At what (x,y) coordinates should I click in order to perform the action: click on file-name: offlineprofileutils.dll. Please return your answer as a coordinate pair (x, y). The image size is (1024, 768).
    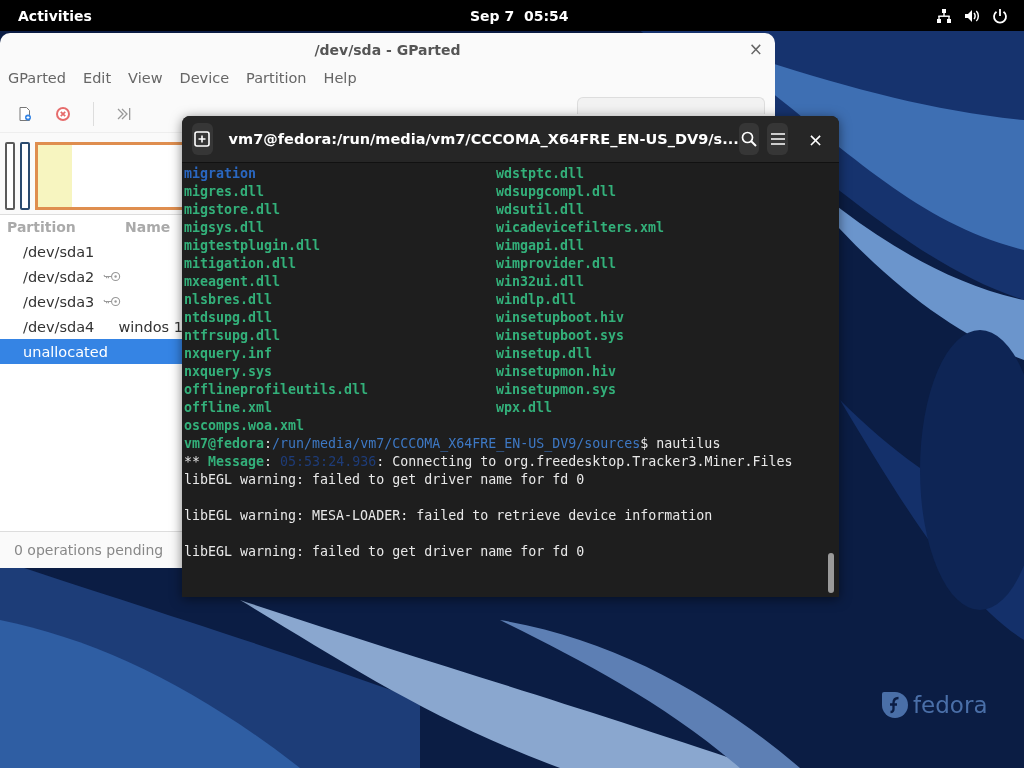
    Looking at the image, I should click on (276, 389).